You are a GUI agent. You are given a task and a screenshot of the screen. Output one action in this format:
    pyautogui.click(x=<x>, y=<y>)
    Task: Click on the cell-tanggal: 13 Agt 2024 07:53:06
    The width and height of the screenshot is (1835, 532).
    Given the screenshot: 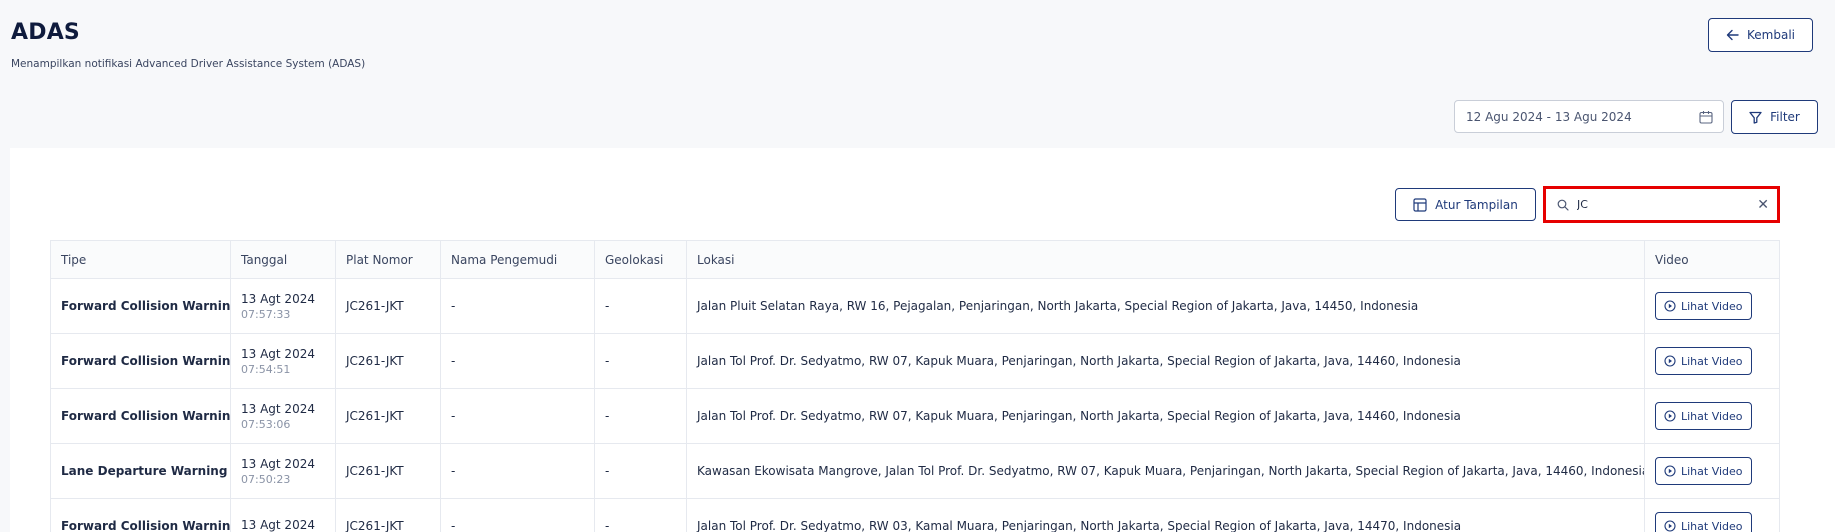 What is the action you would take?
    pyautogui.click(x=283, y=416)
    